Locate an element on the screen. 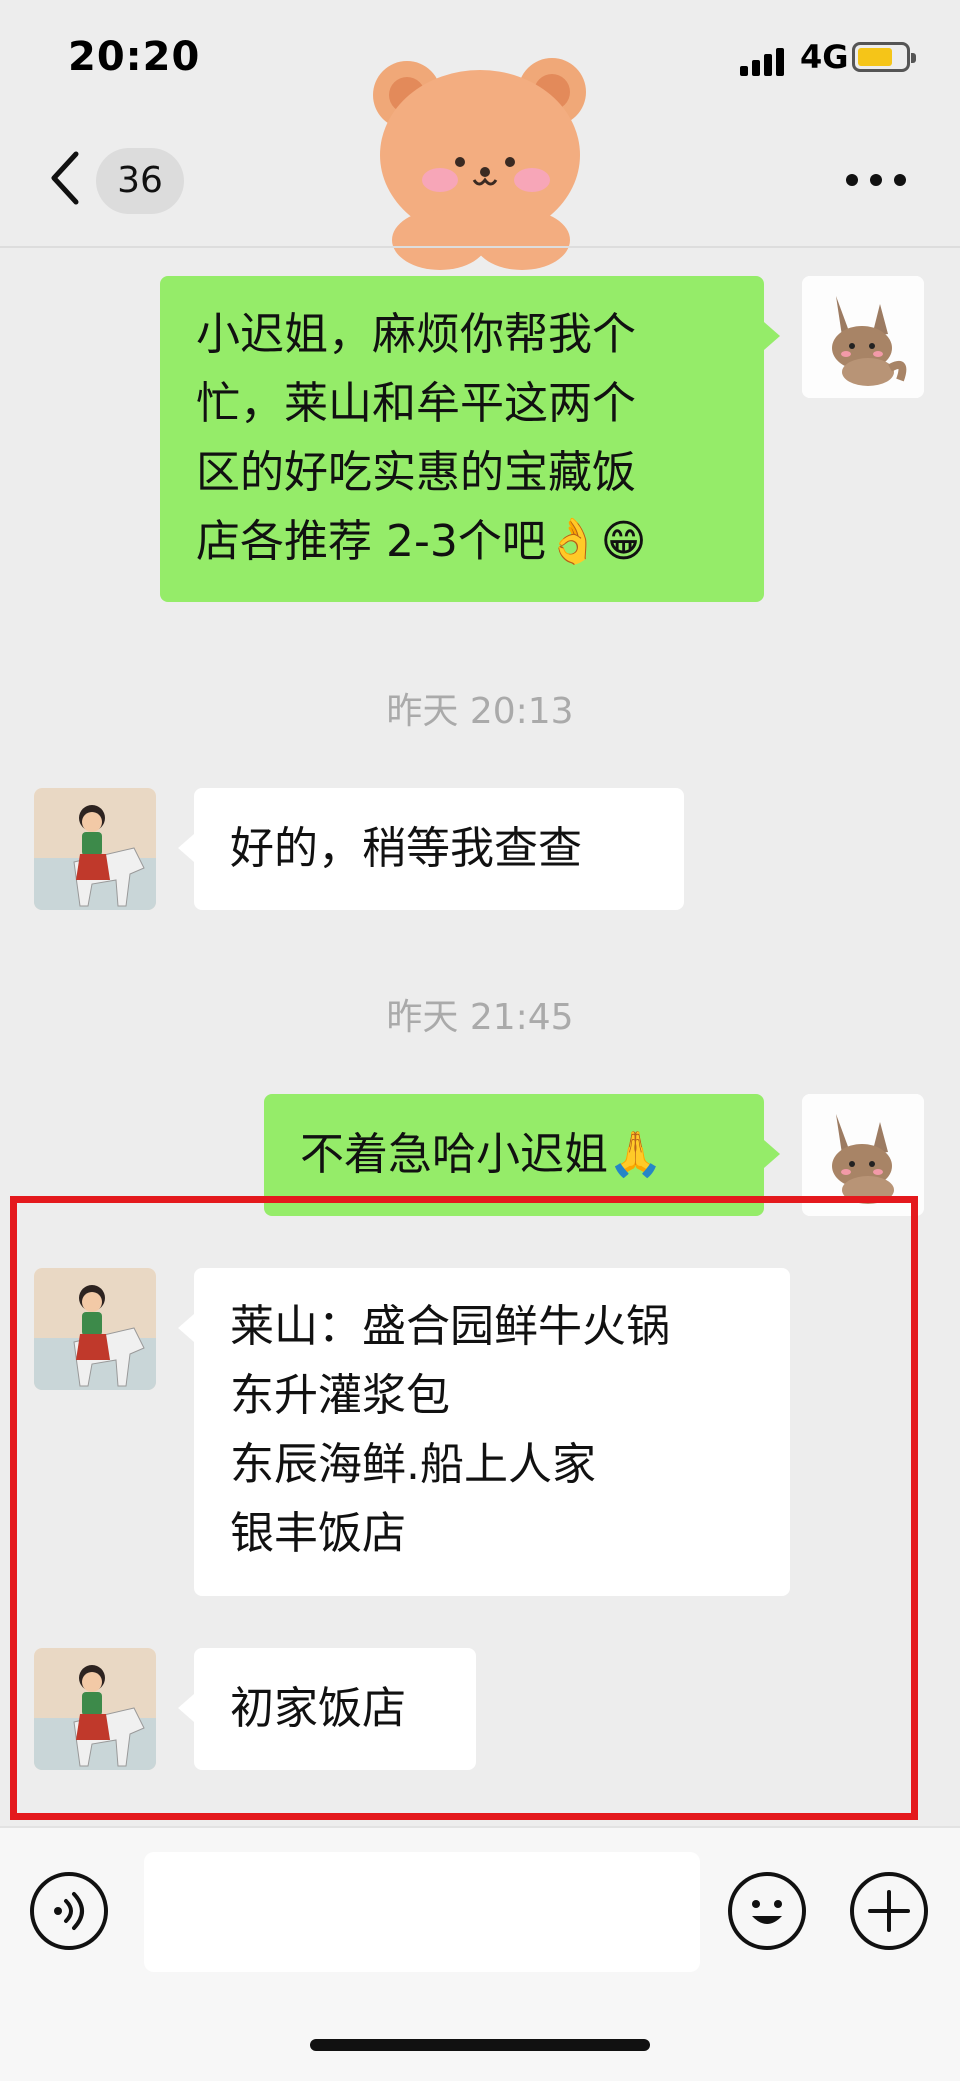 This screenshot has height=2081, width=960. message-input is located at coordinates (422, 1912).